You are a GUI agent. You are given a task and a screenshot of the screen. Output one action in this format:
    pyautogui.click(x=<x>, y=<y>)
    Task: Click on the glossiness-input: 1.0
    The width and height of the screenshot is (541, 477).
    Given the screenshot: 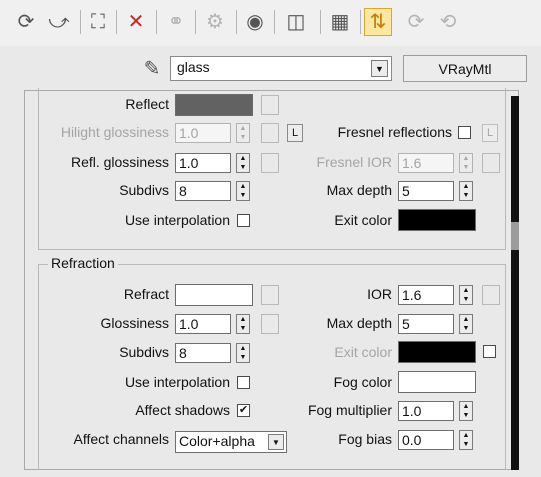 What is the action you would take?
    pyautogui.click(x=203, y=324)
    